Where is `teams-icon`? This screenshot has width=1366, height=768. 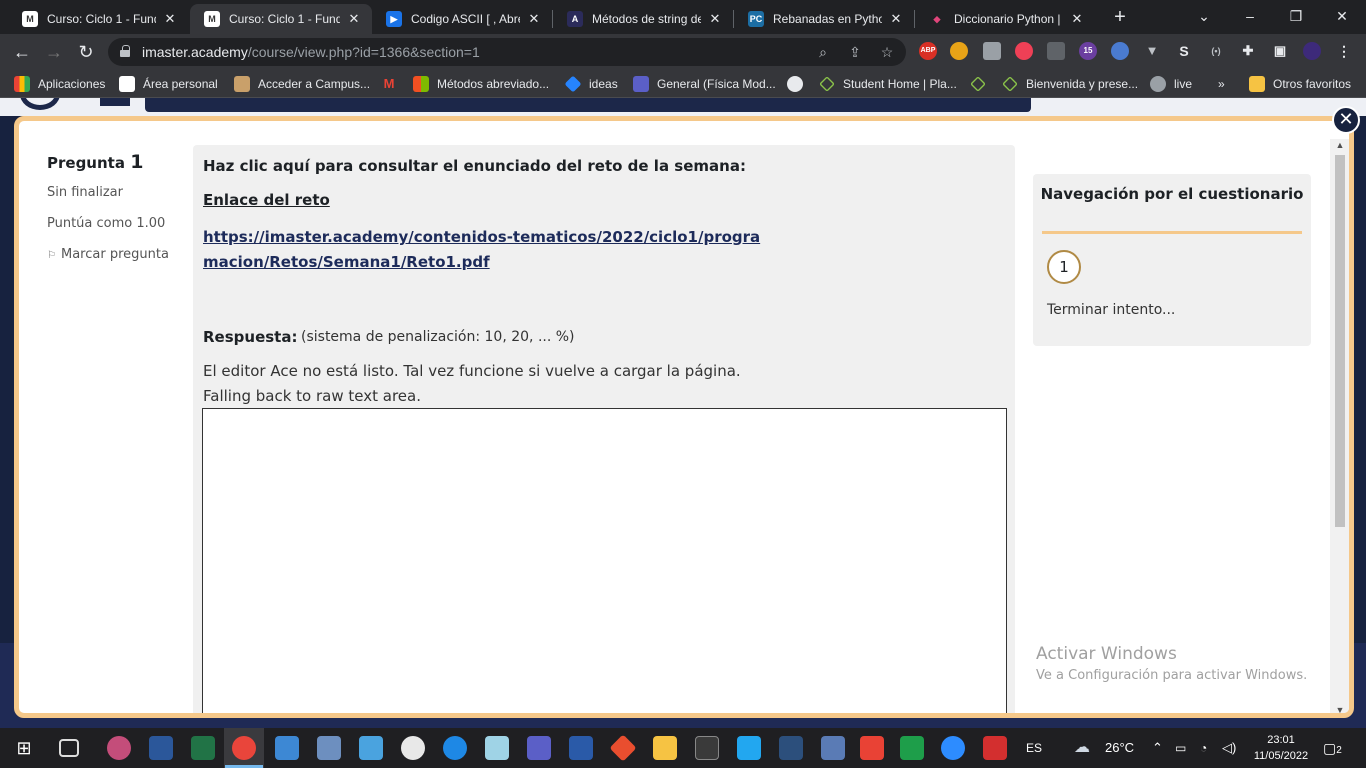 teams-icon is located at coordinates (539, 748).